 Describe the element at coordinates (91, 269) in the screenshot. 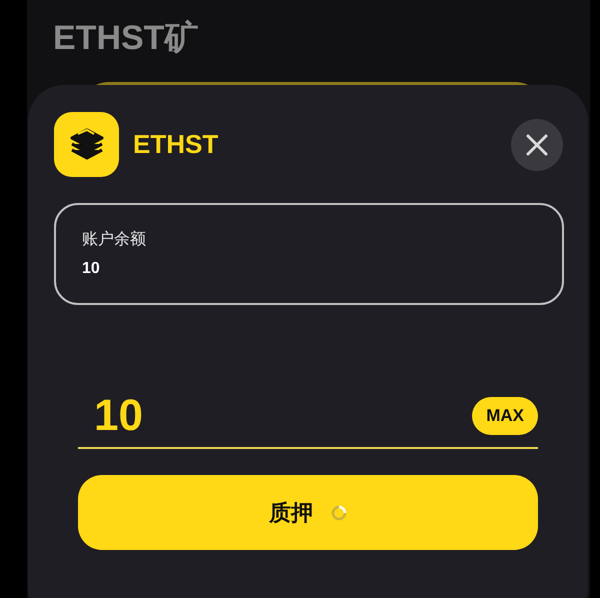

I see `balance-value: 10` at that location.